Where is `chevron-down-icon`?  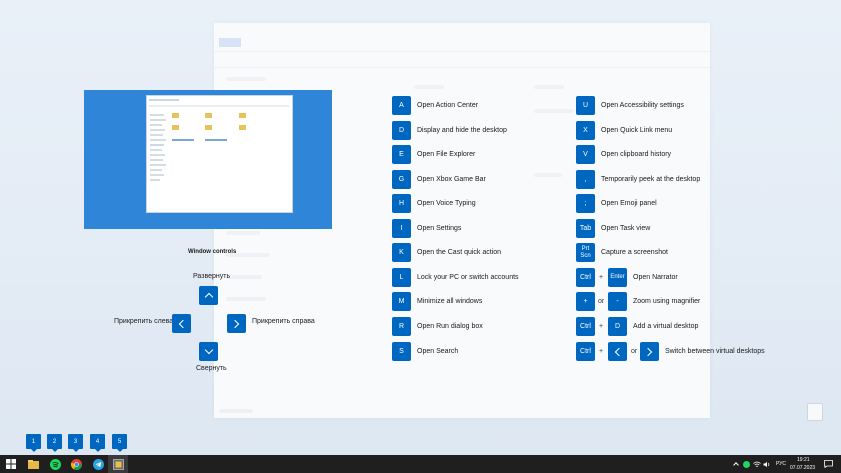
chevron-down-icon is located at coordinates (208, 350).